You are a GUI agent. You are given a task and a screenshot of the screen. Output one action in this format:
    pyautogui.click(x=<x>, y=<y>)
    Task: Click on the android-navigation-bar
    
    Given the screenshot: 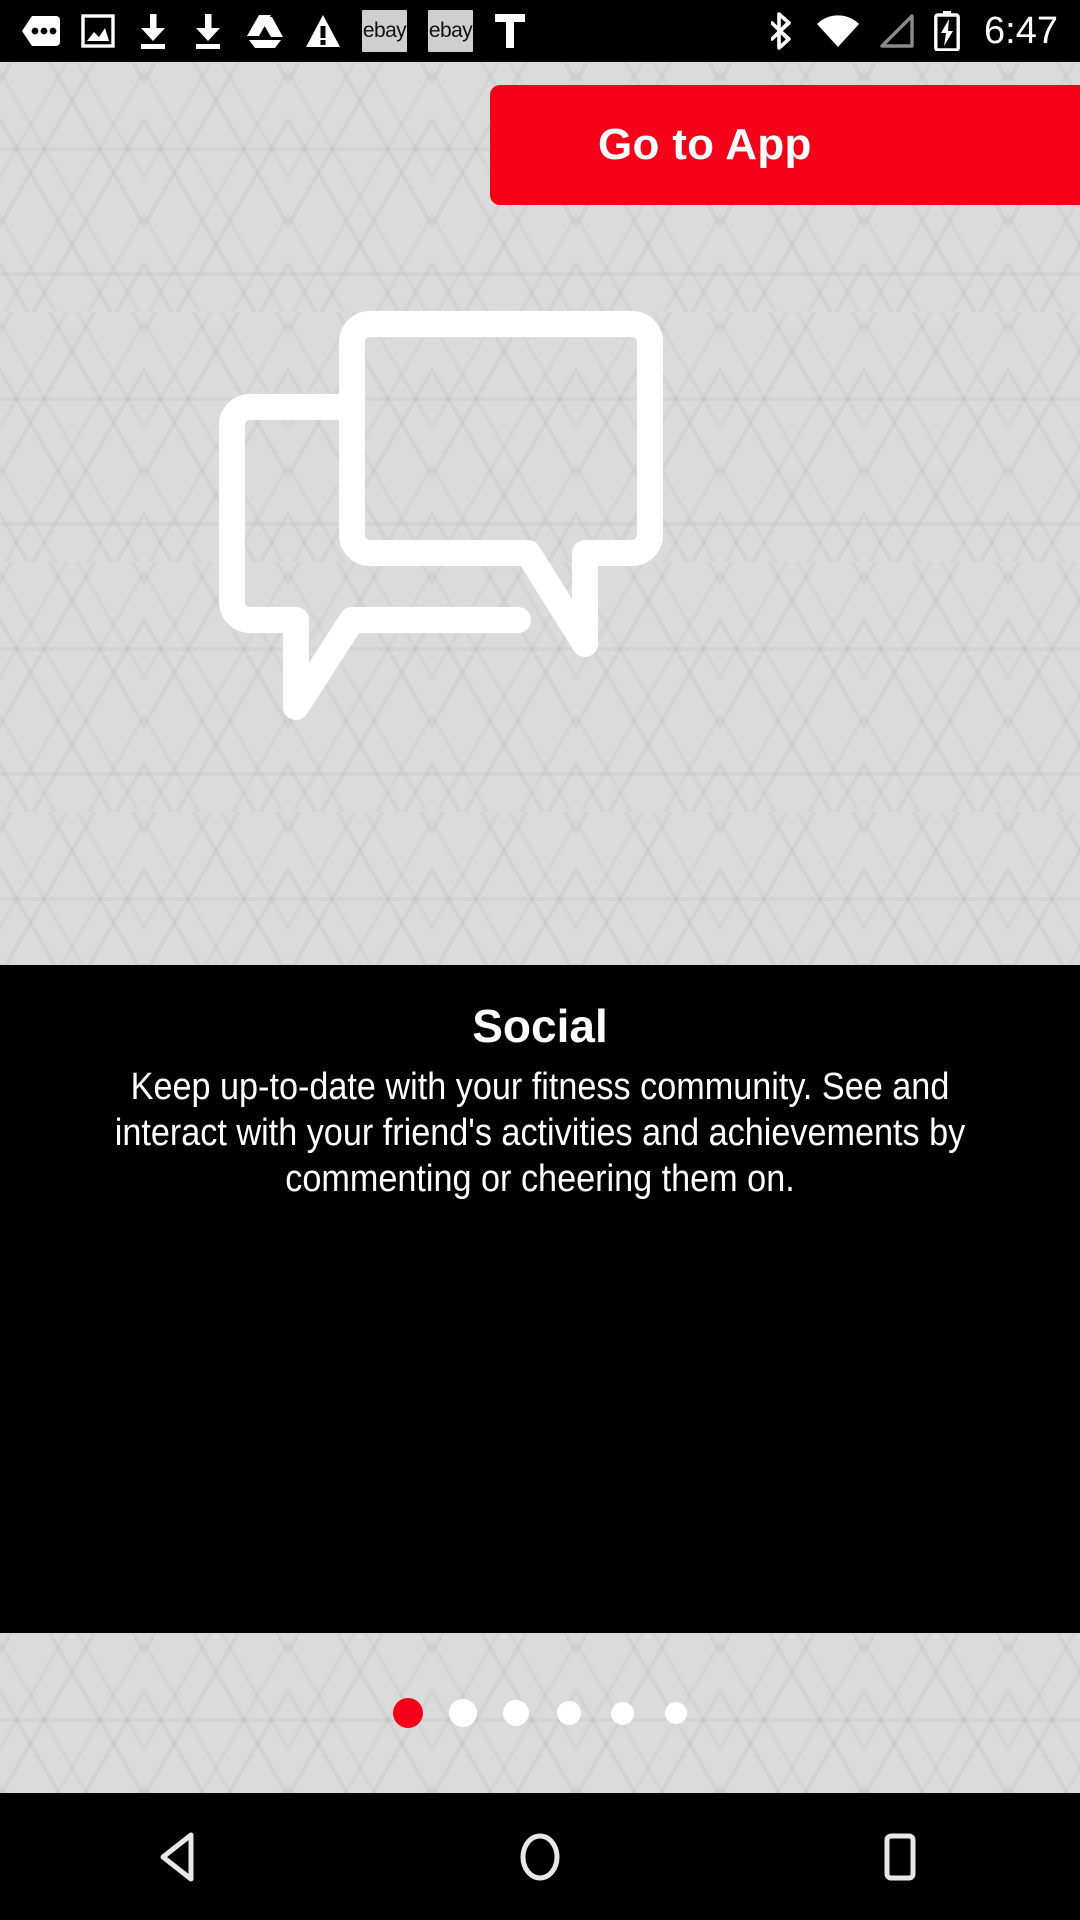 What is the action you would take?
    pyautogui.click(x=540, y=1856)
    